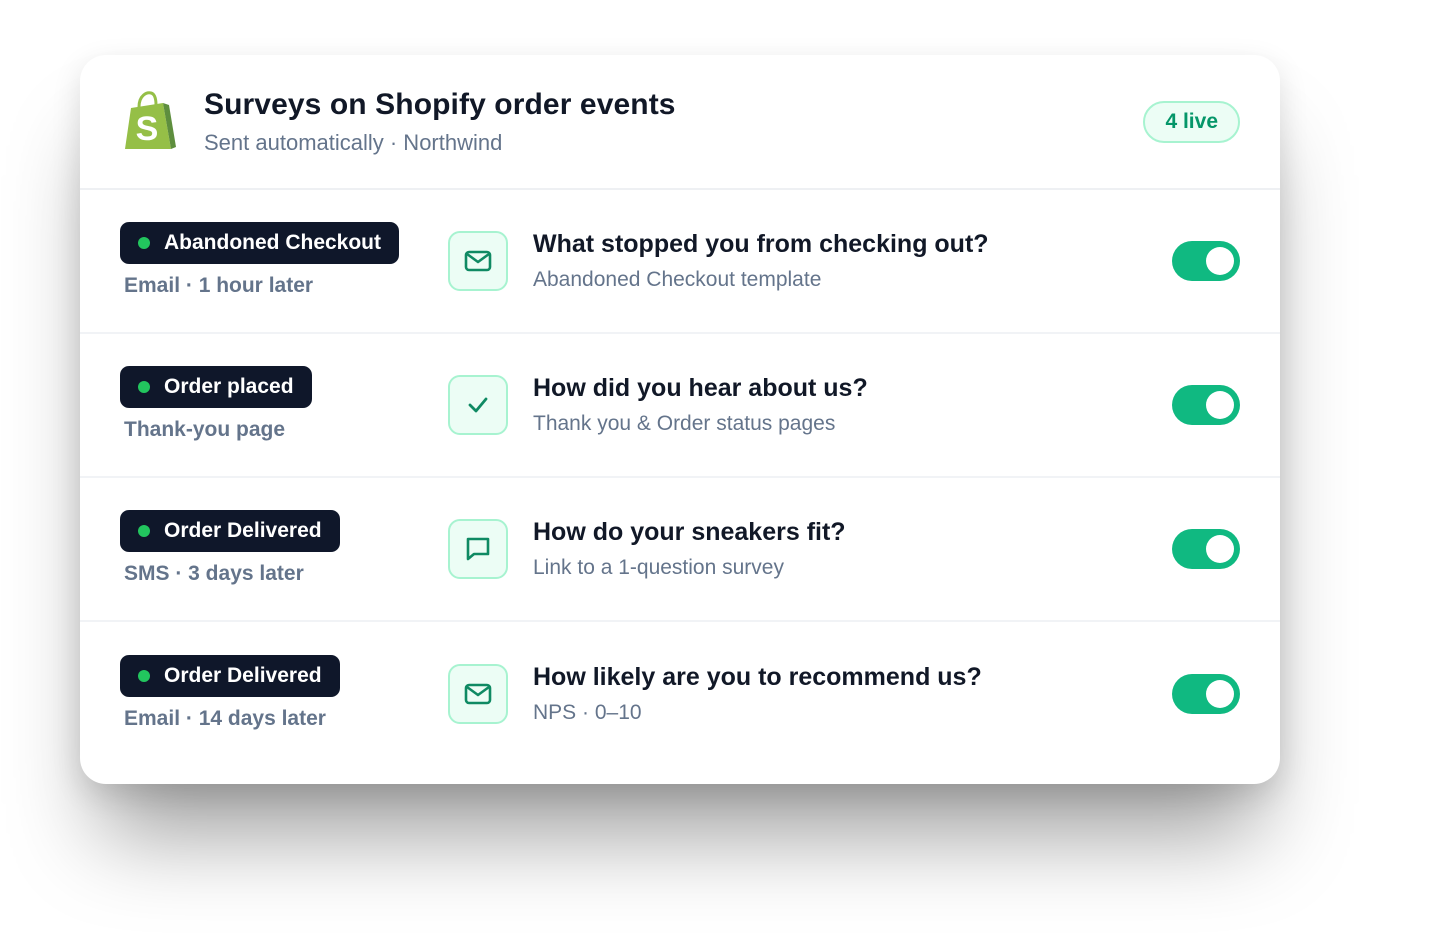  I want to click on question-title: What stopped you from checking out?, so click(761, 244).